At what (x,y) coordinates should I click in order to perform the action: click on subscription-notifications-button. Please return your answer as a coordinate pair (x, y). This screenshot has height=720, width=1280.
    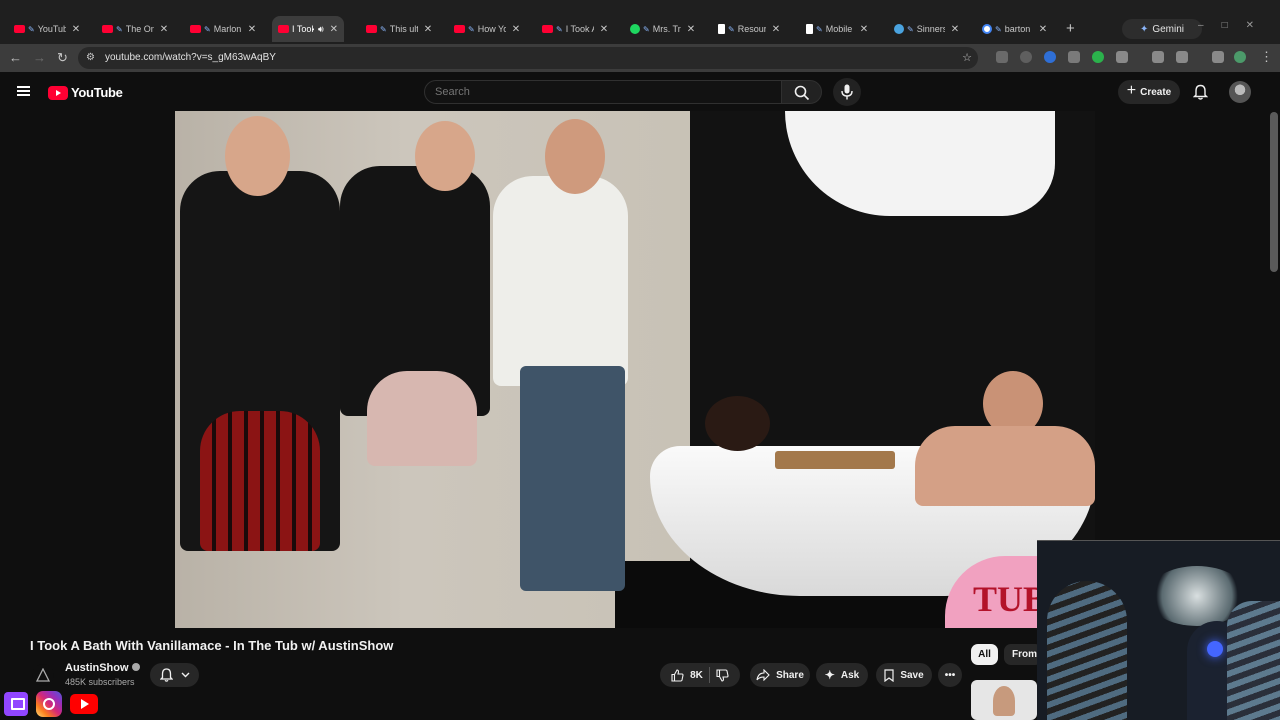
    Looking at the image, I should click on (174, 675).